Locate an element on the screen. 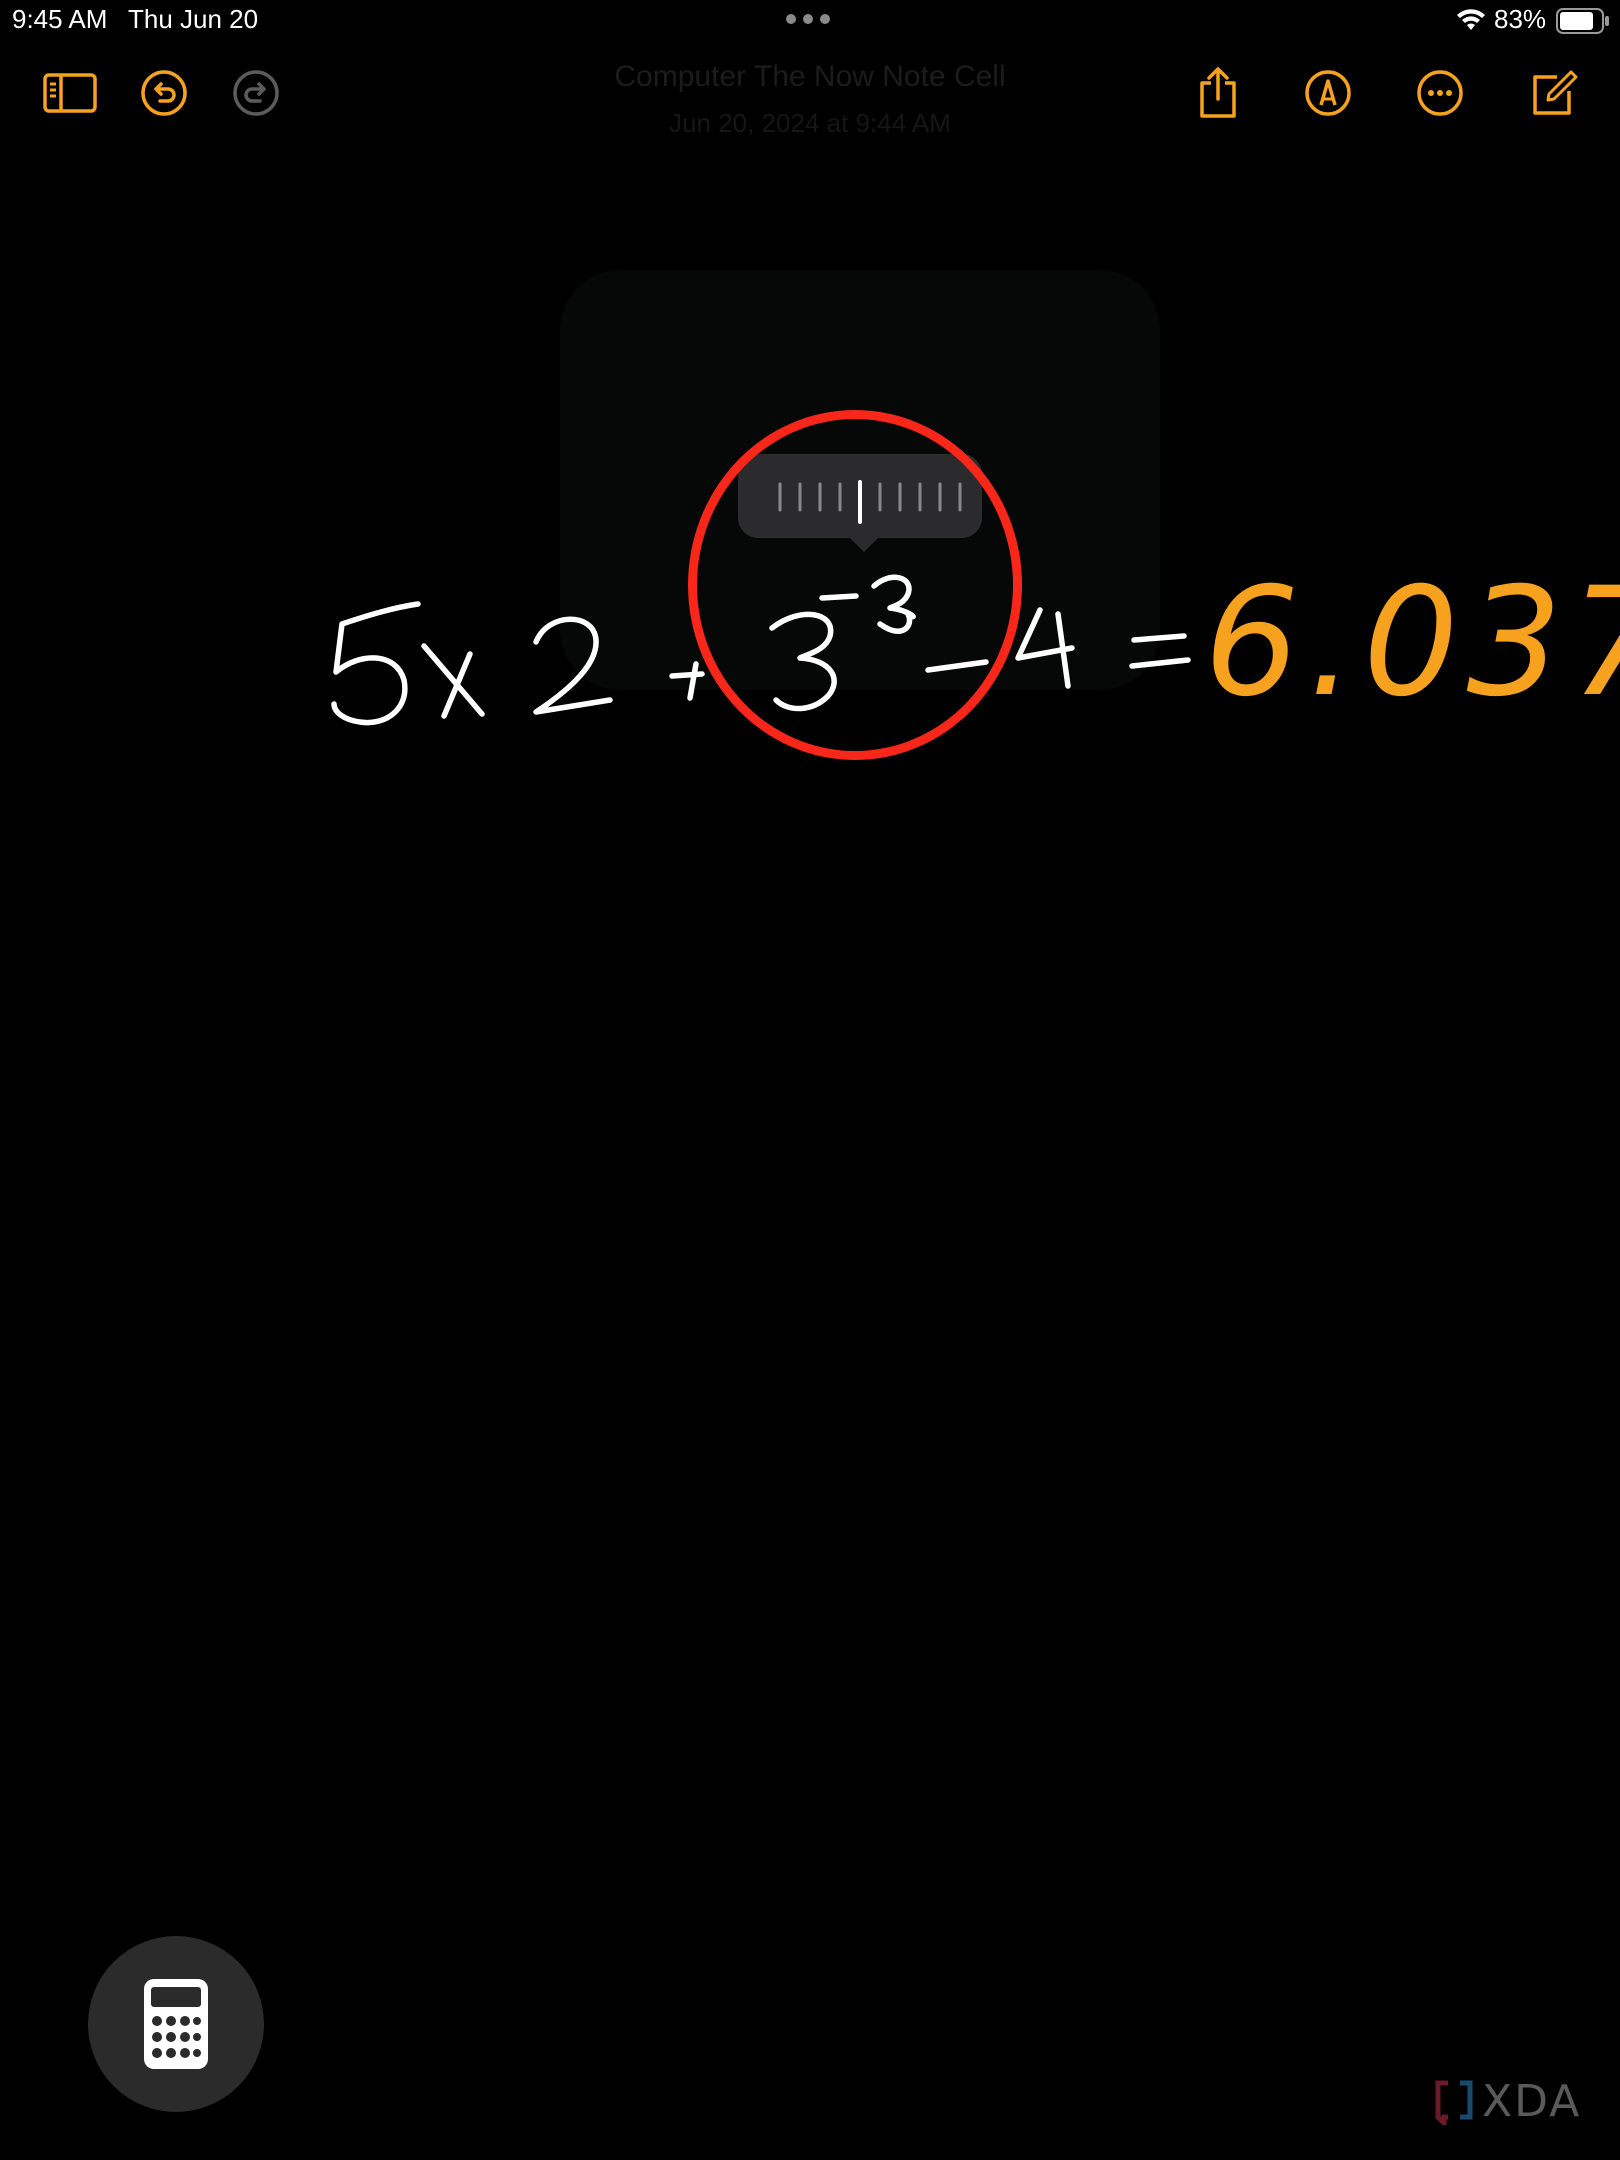 The width and height of the screenshot is (1620, 2160). xda-watermark: XDA is located at coordinates (1507, 2101).